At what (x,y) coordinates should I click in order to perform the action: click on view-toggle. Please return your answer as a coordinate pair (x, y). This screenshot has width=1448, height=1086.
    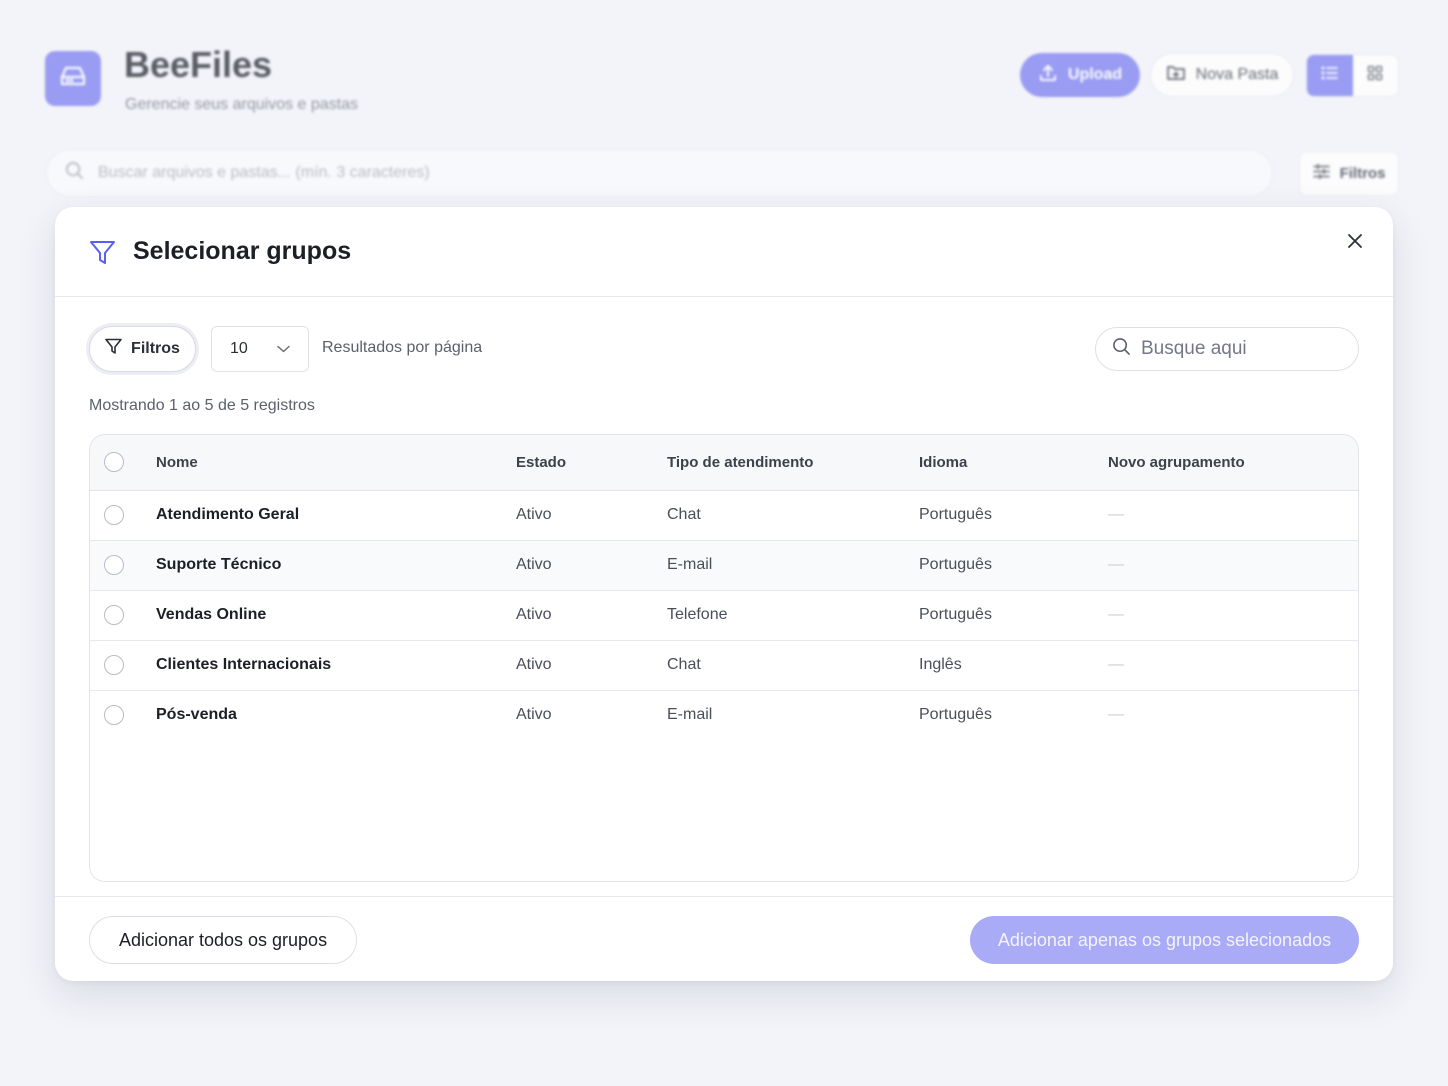
    Looking at the image, I should click on (1352, 75).